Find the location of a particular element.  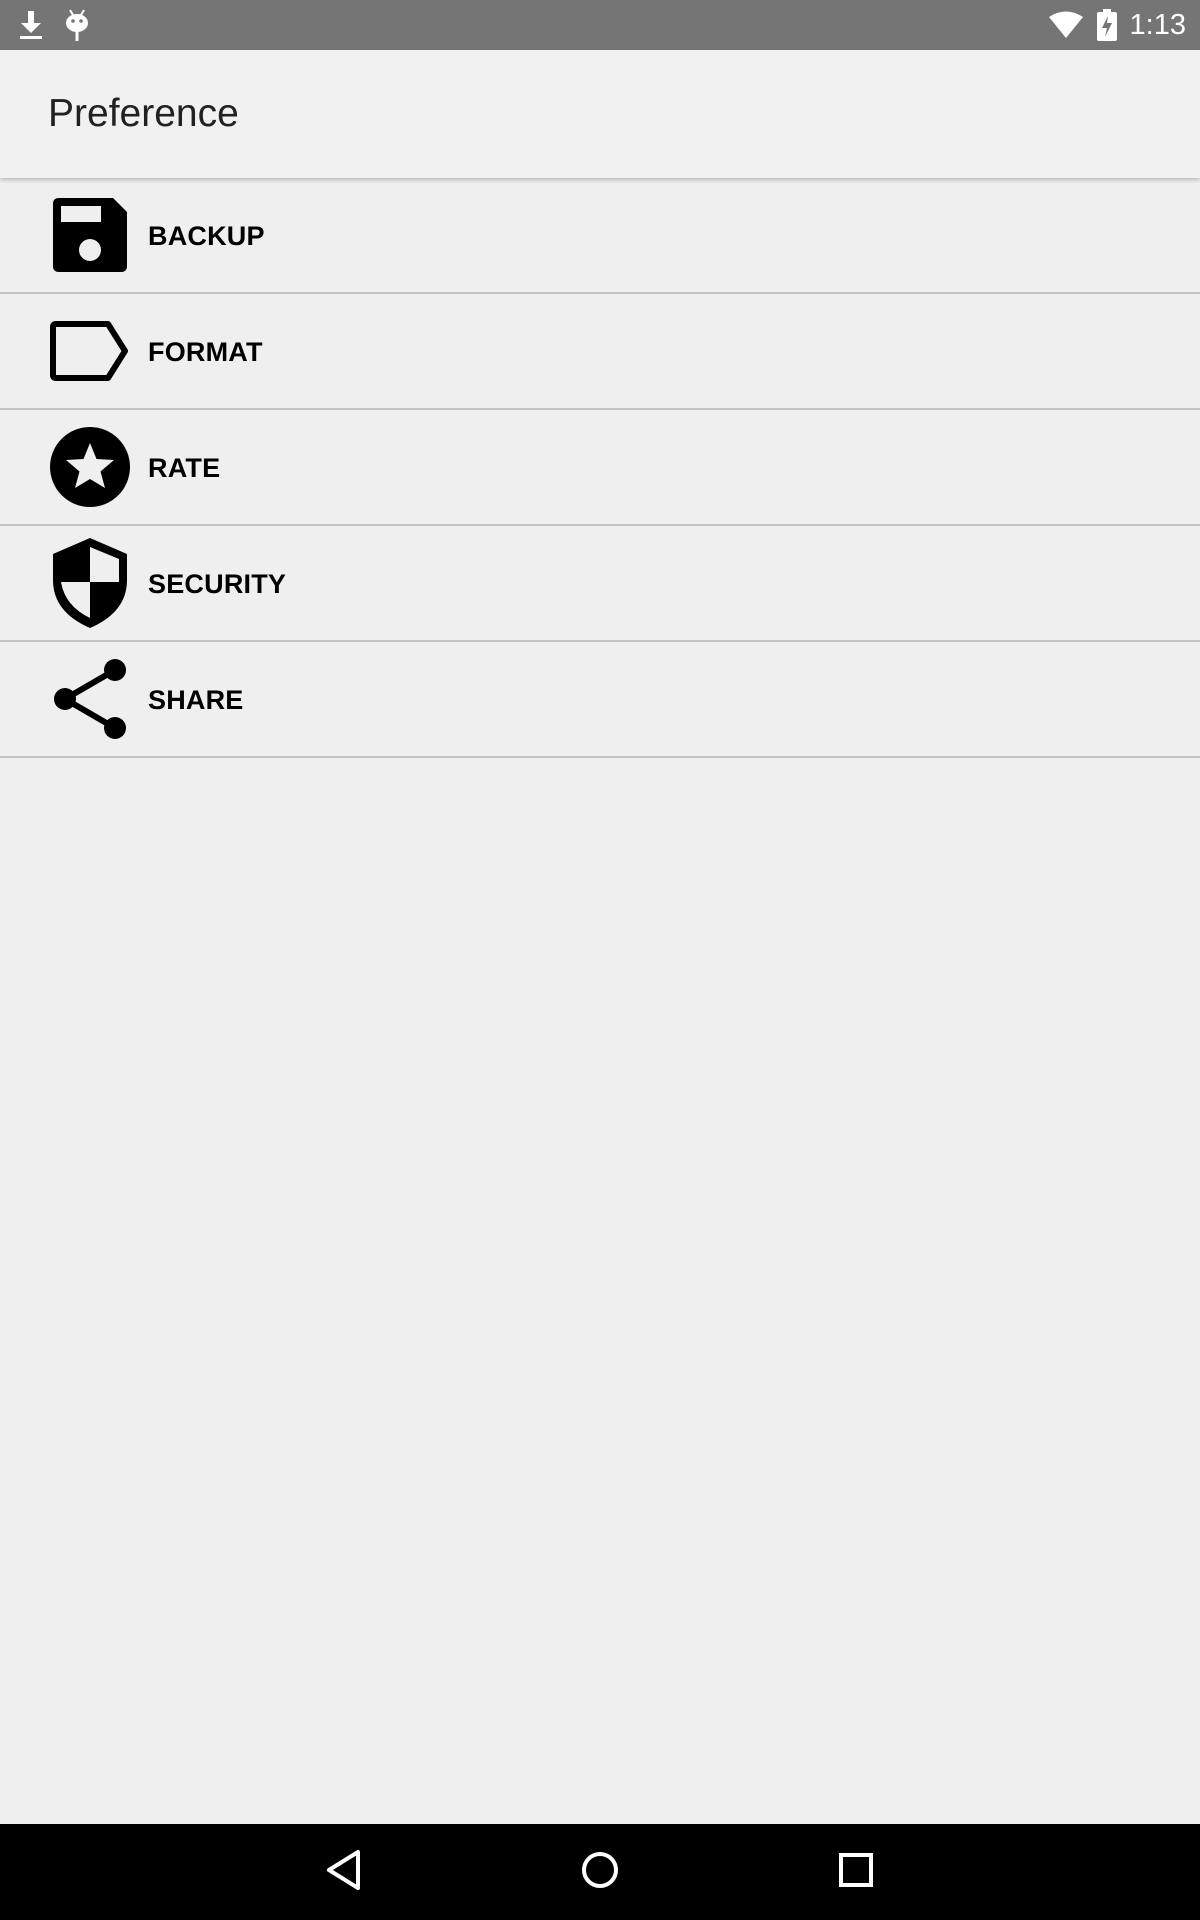

label-tag-icon is located at coordinates (90, 351).